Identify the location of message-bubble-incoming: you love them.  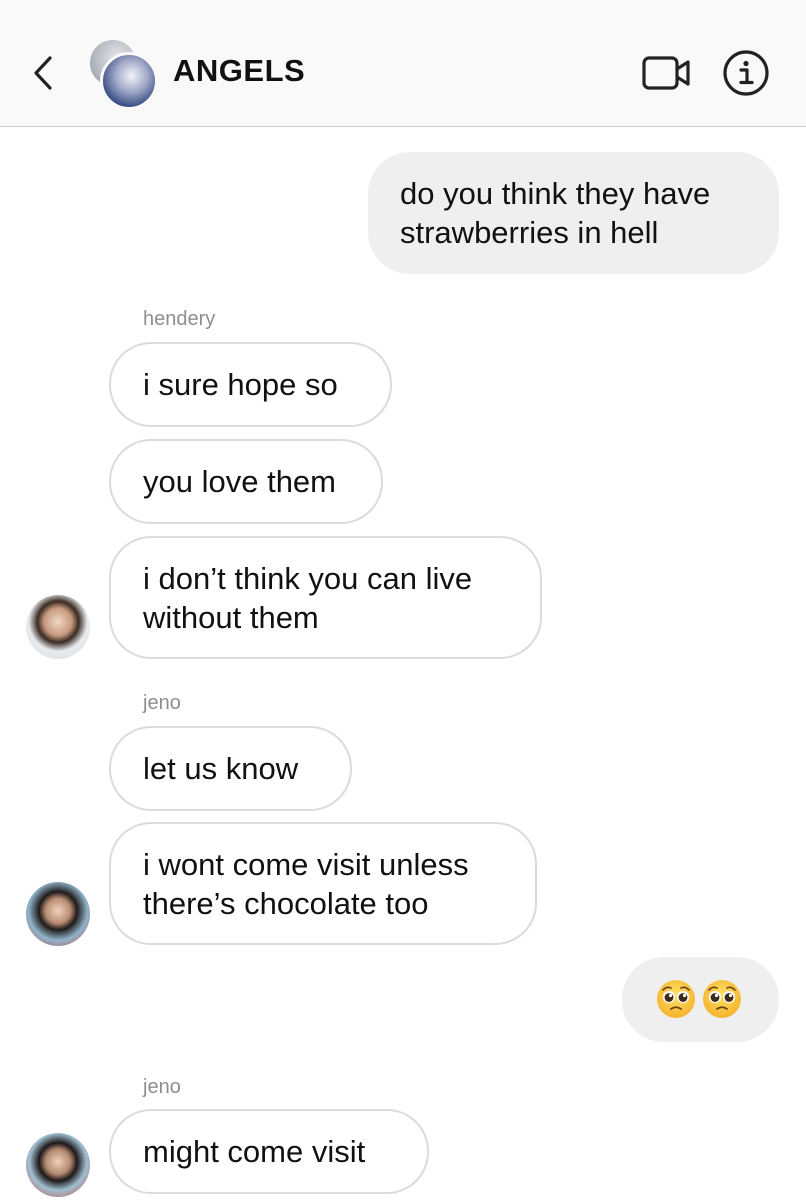
(246, 481).